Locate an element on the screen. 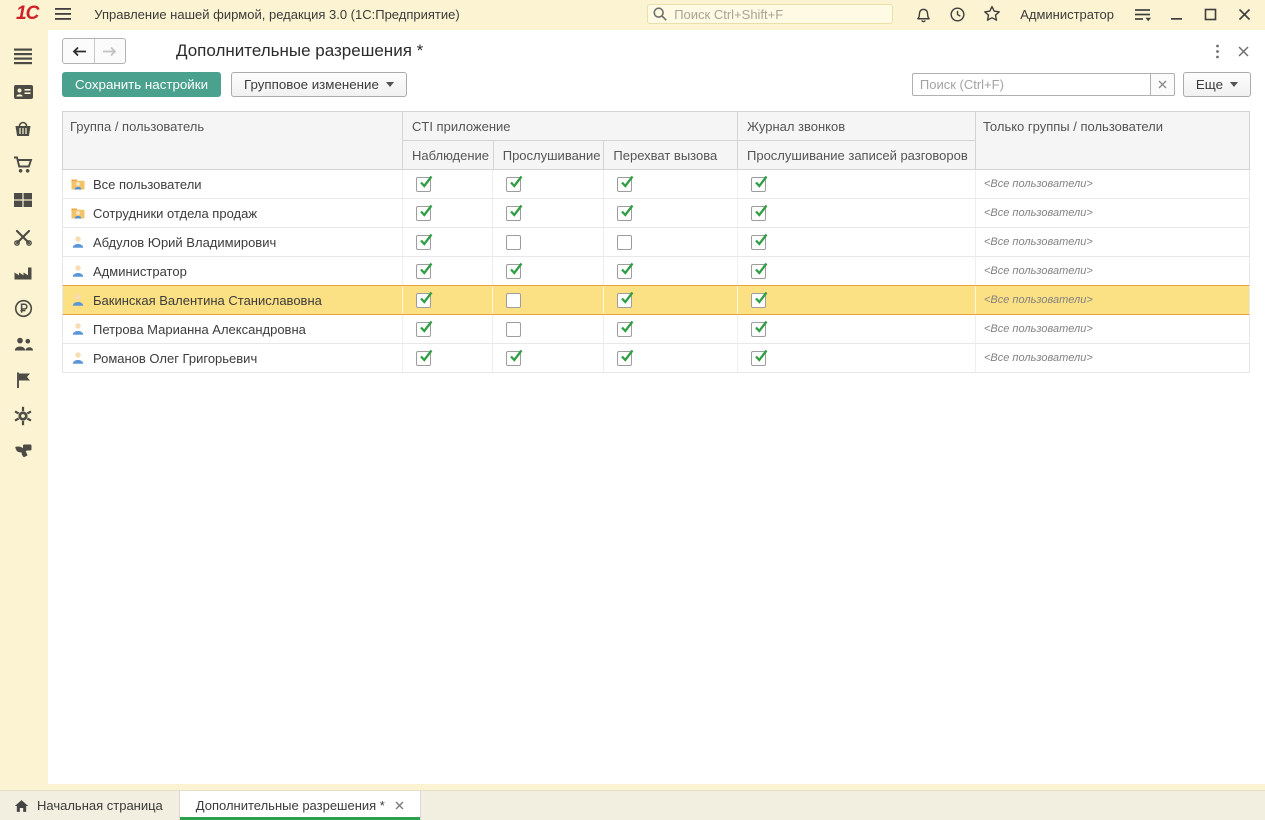  form-menu-kebab-icon is located at coordinates (1217, 51).